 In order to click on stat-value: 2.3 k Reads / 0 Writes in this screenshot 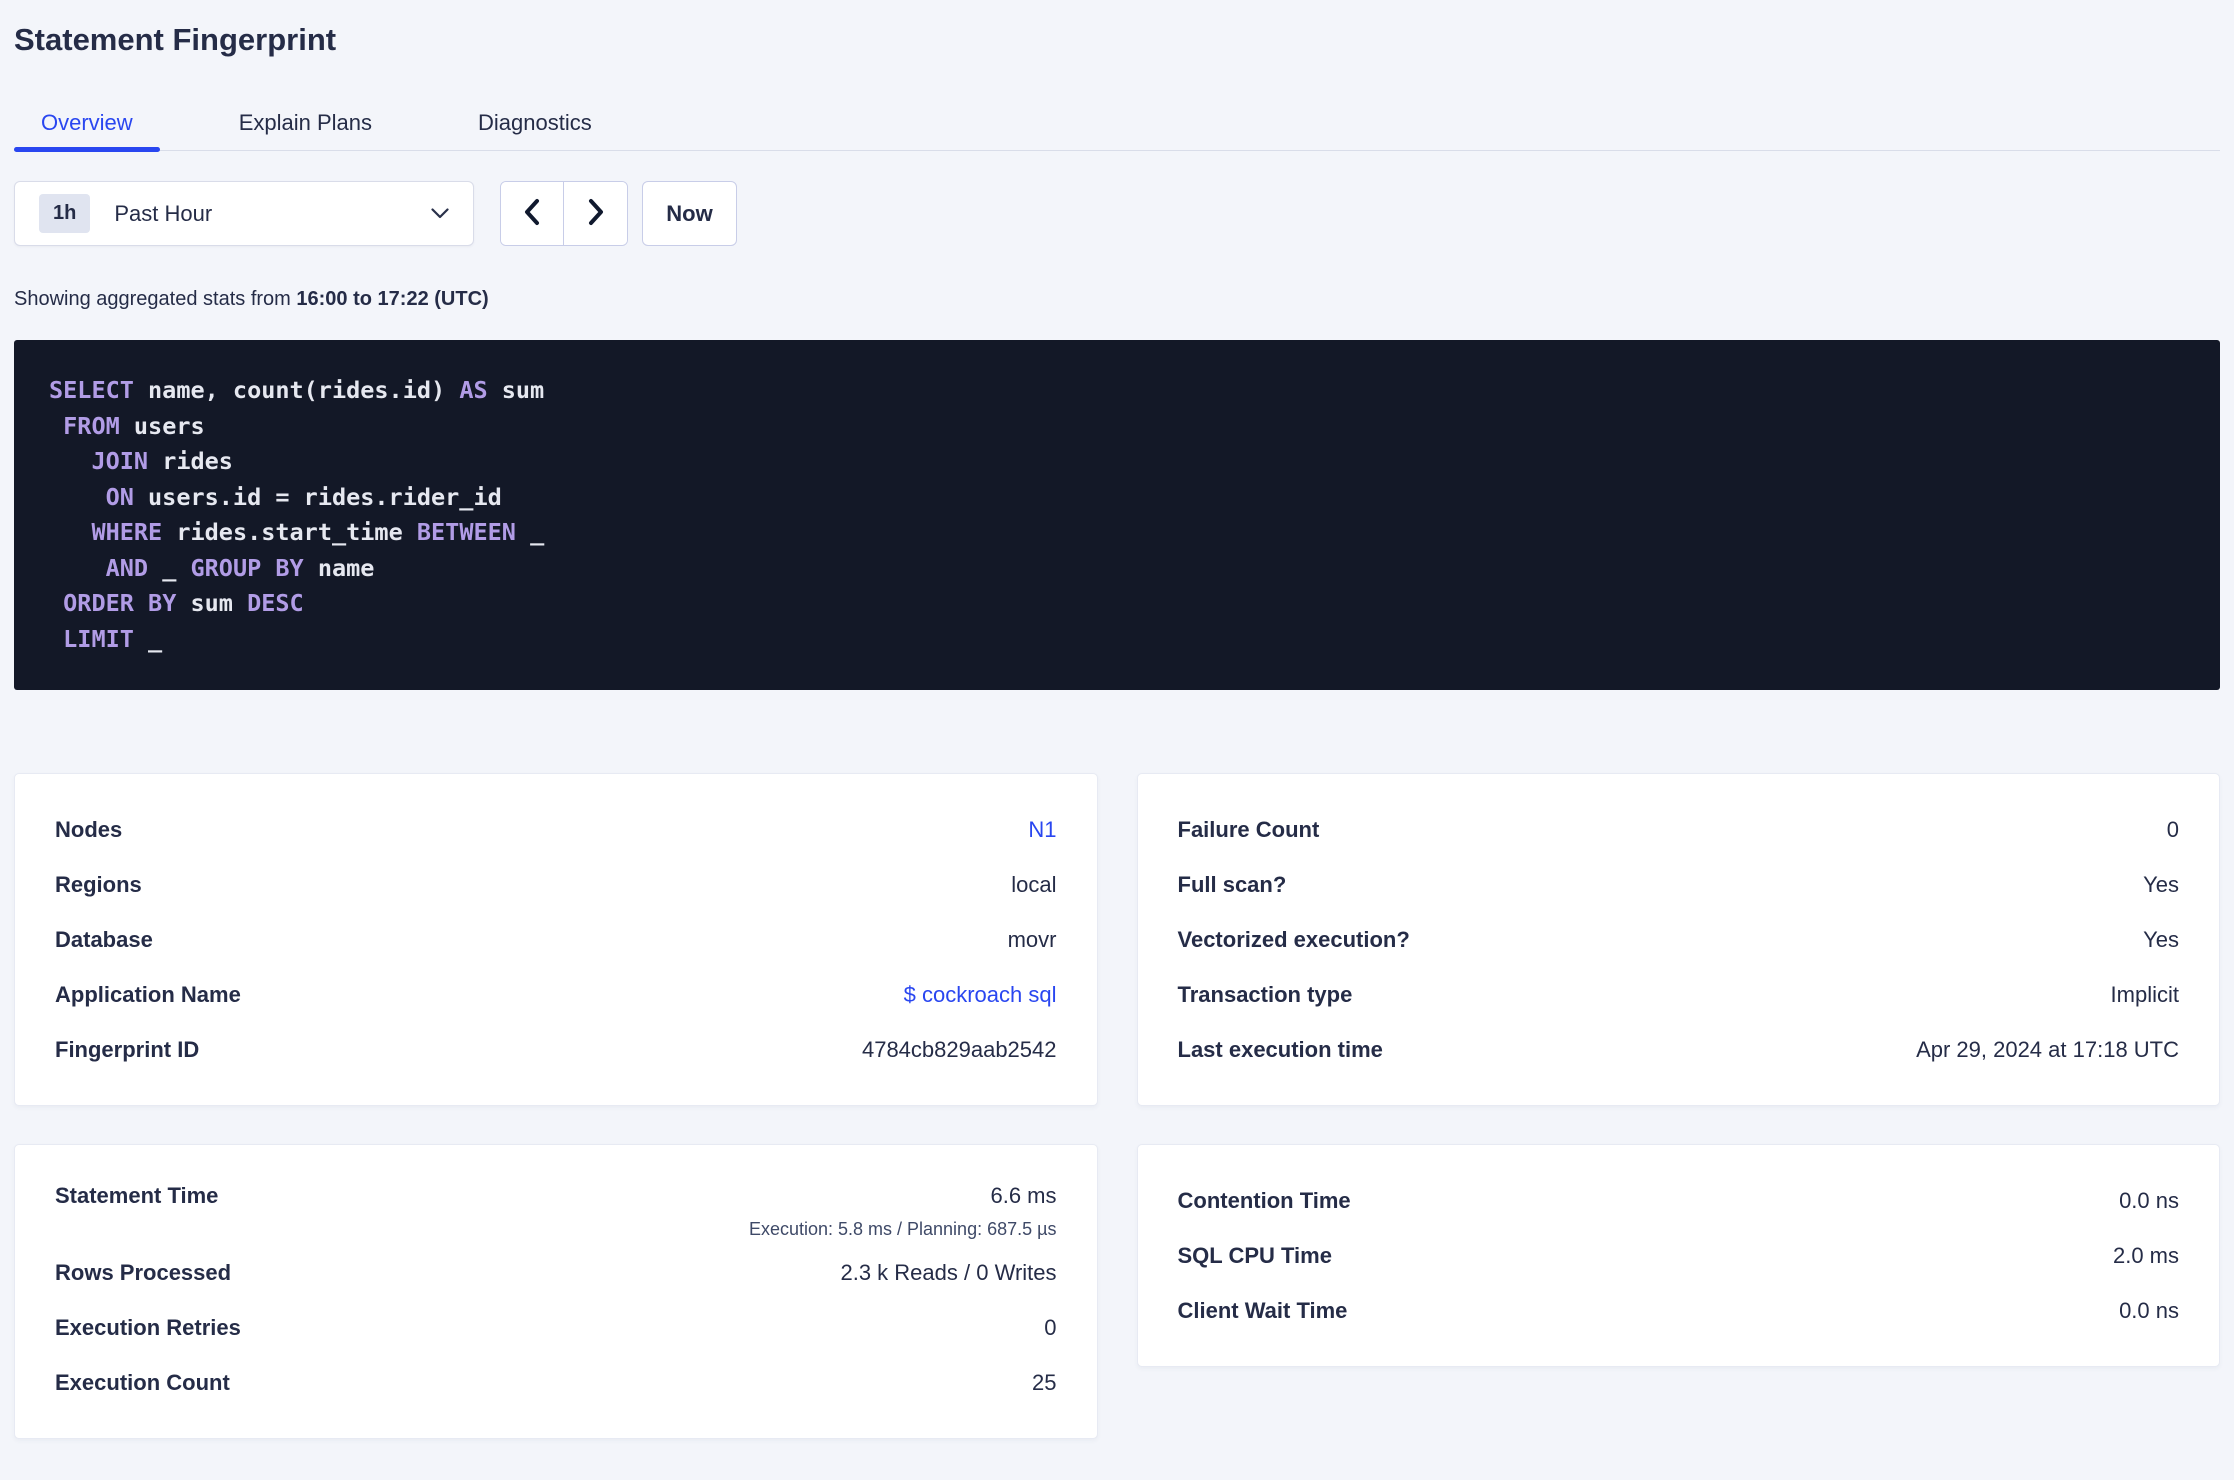, I will do `click(948, 1272)`.